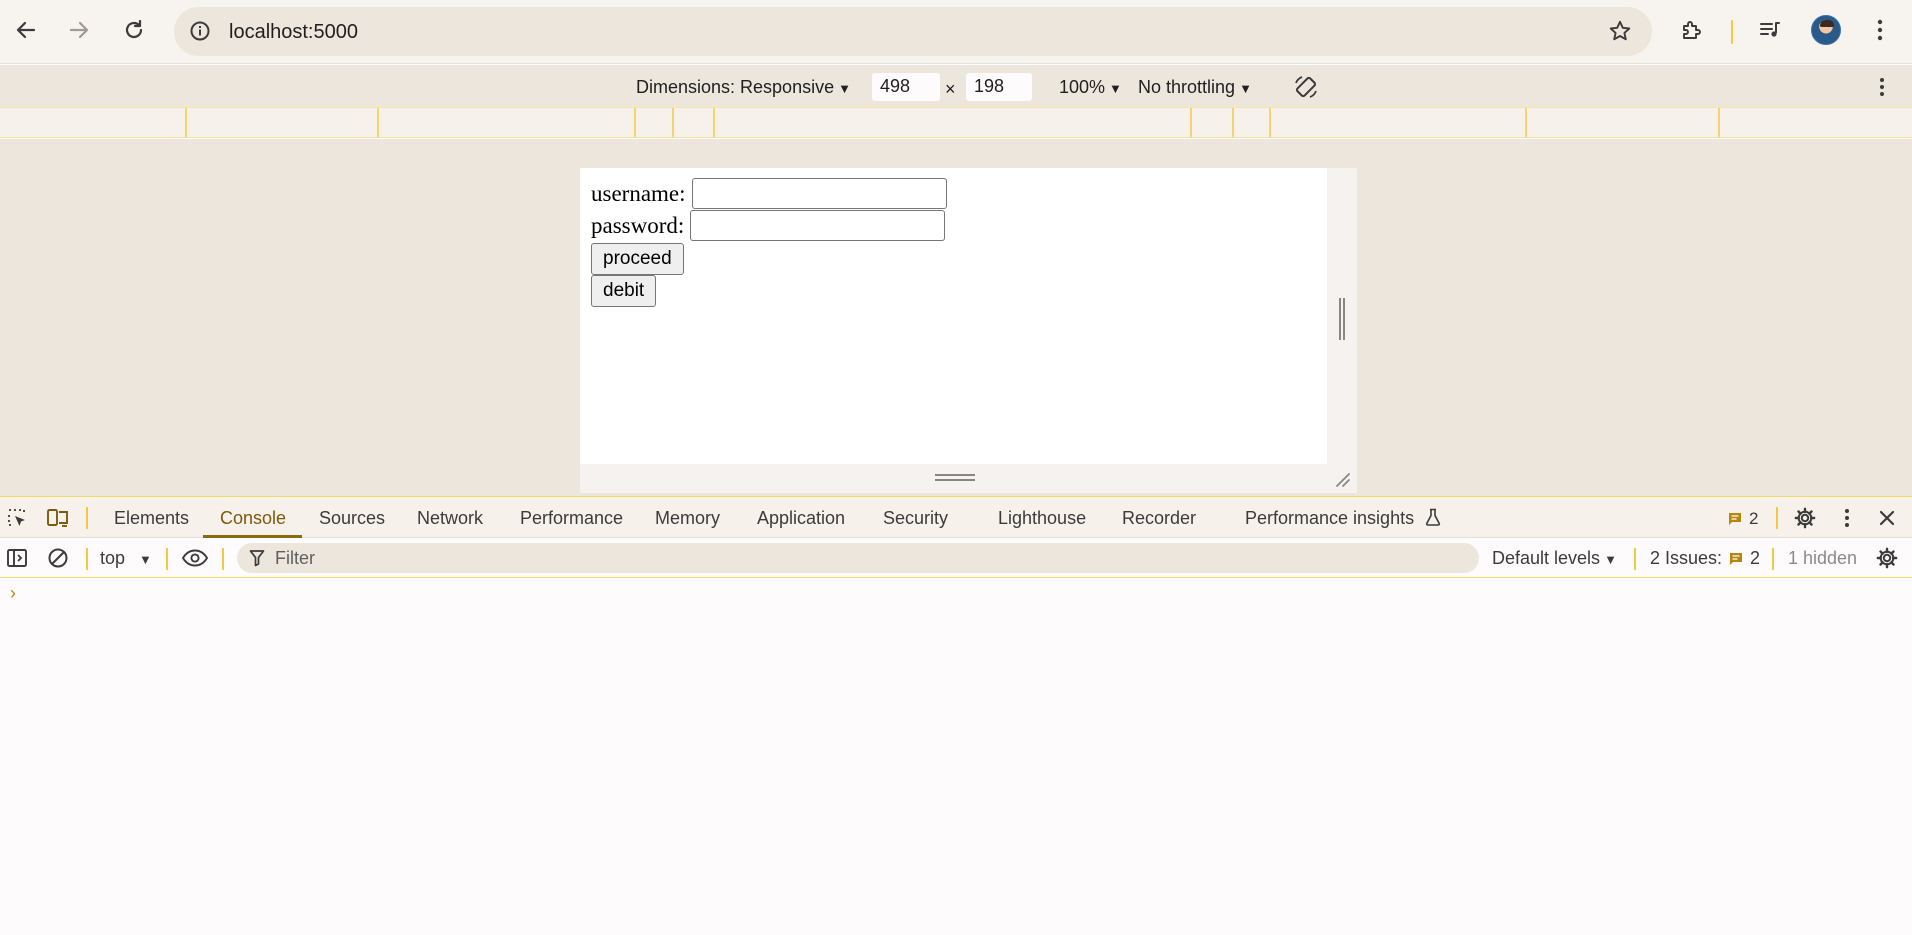  Describe the element at coordinates (1343, 518) in the screenshot. I see `tab-performance-insights: Performance insights` at that location.